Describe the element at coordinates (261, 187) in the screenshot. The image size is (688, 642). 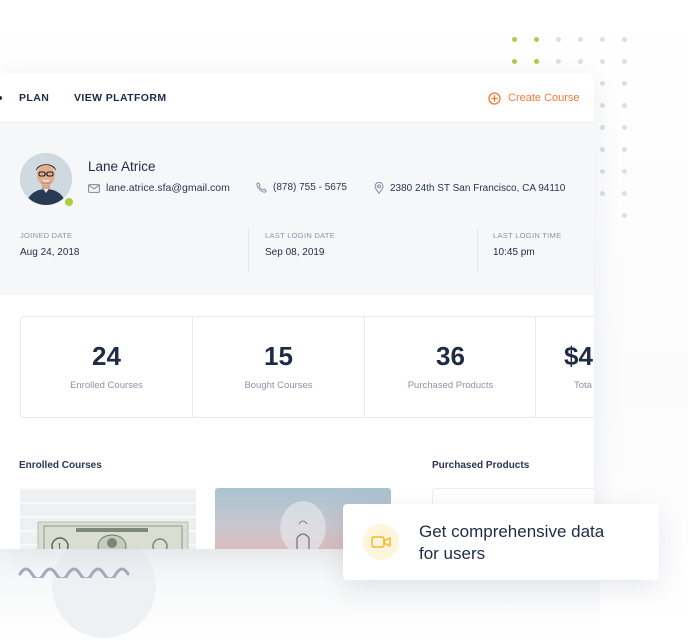
I see `phone-icon` at that location.